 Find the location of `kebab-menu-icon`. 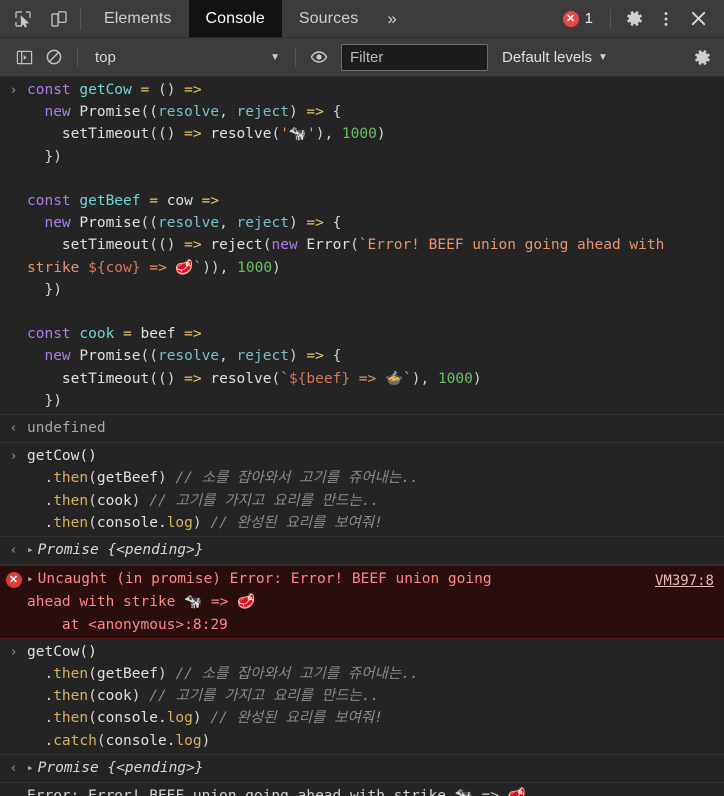

kebab-menu-icon is located at coordinates (666, 19).